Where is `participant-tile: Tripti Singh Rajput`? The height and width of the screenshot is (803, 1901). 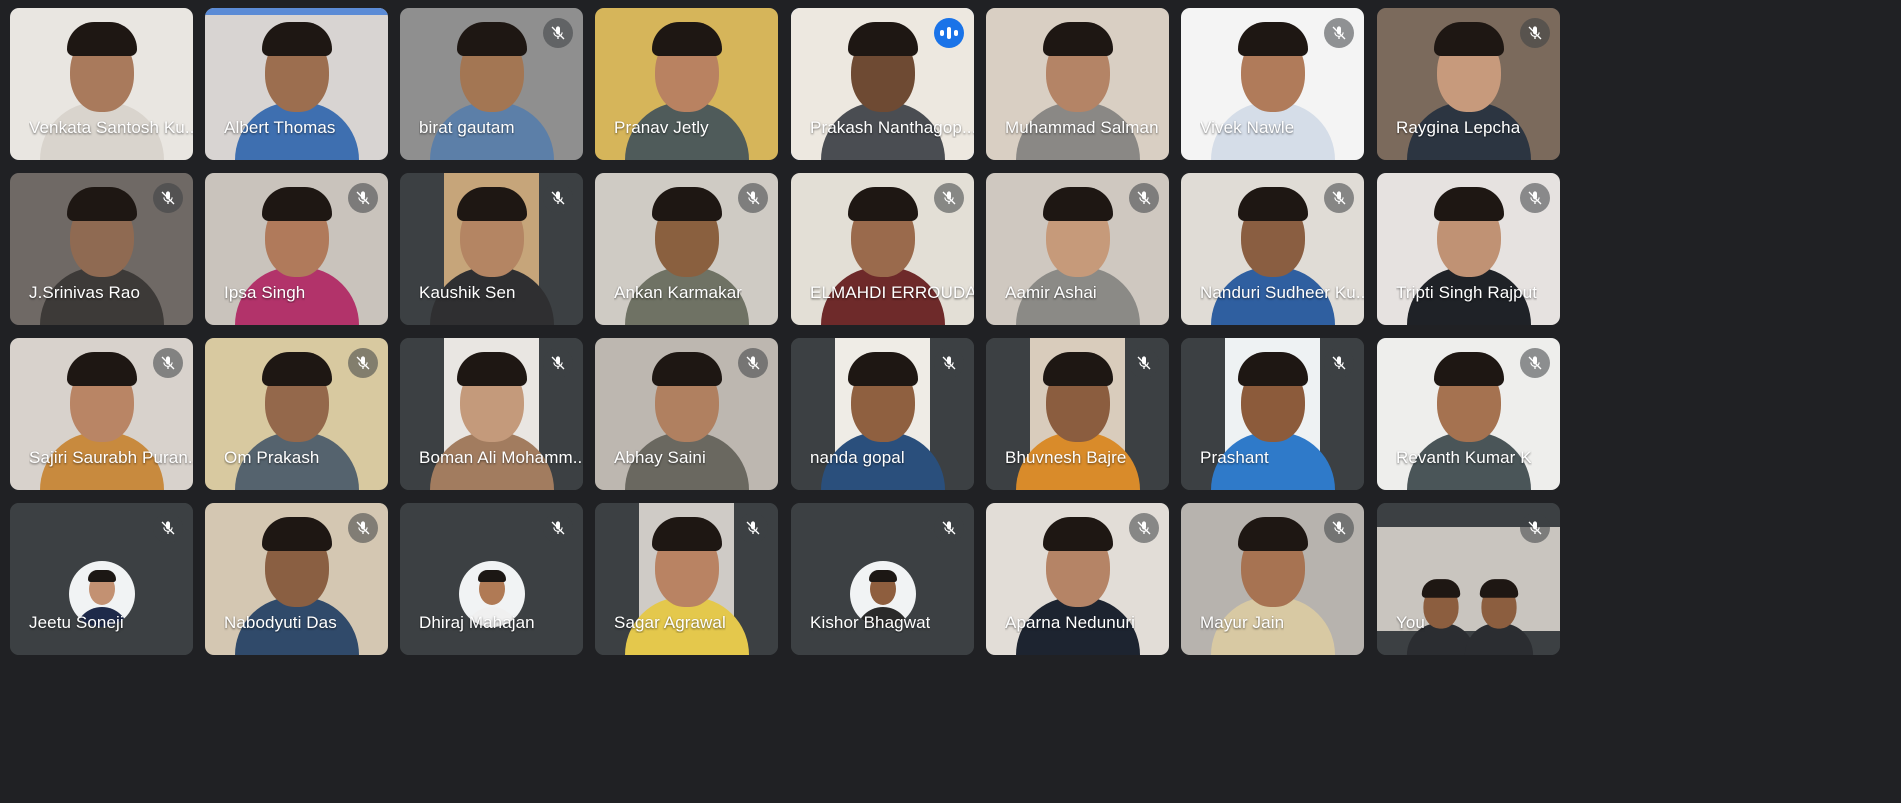 participant-tile: Tripti Singh Rajput is located at coordinates (1468, 249).